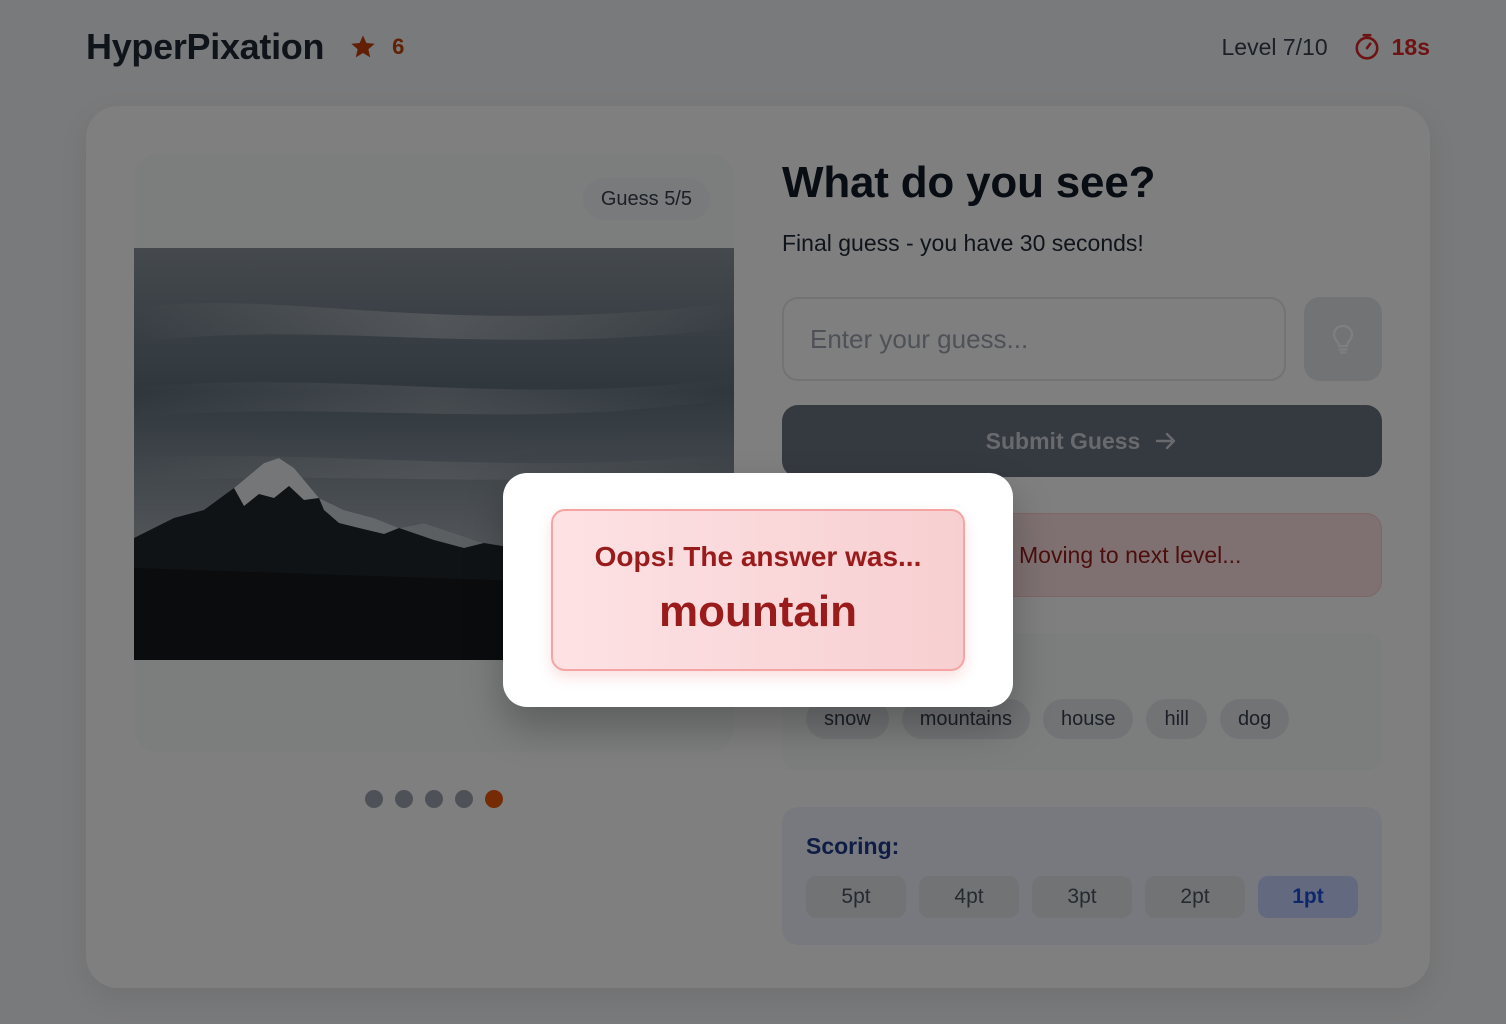  I want to click on result-card: Oops! The answer was... mountain, so click(758, 590).